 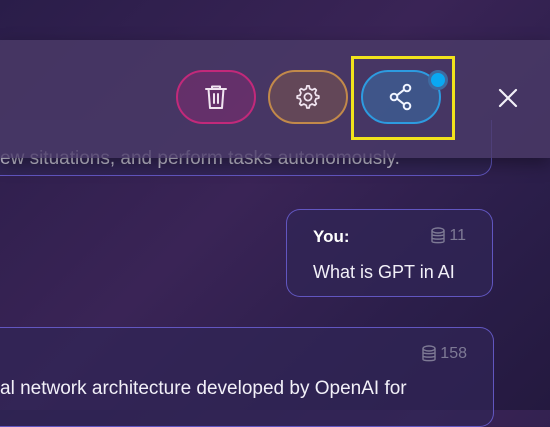 I want to click on ai-token-value: 158, so click(x=453, y=353).